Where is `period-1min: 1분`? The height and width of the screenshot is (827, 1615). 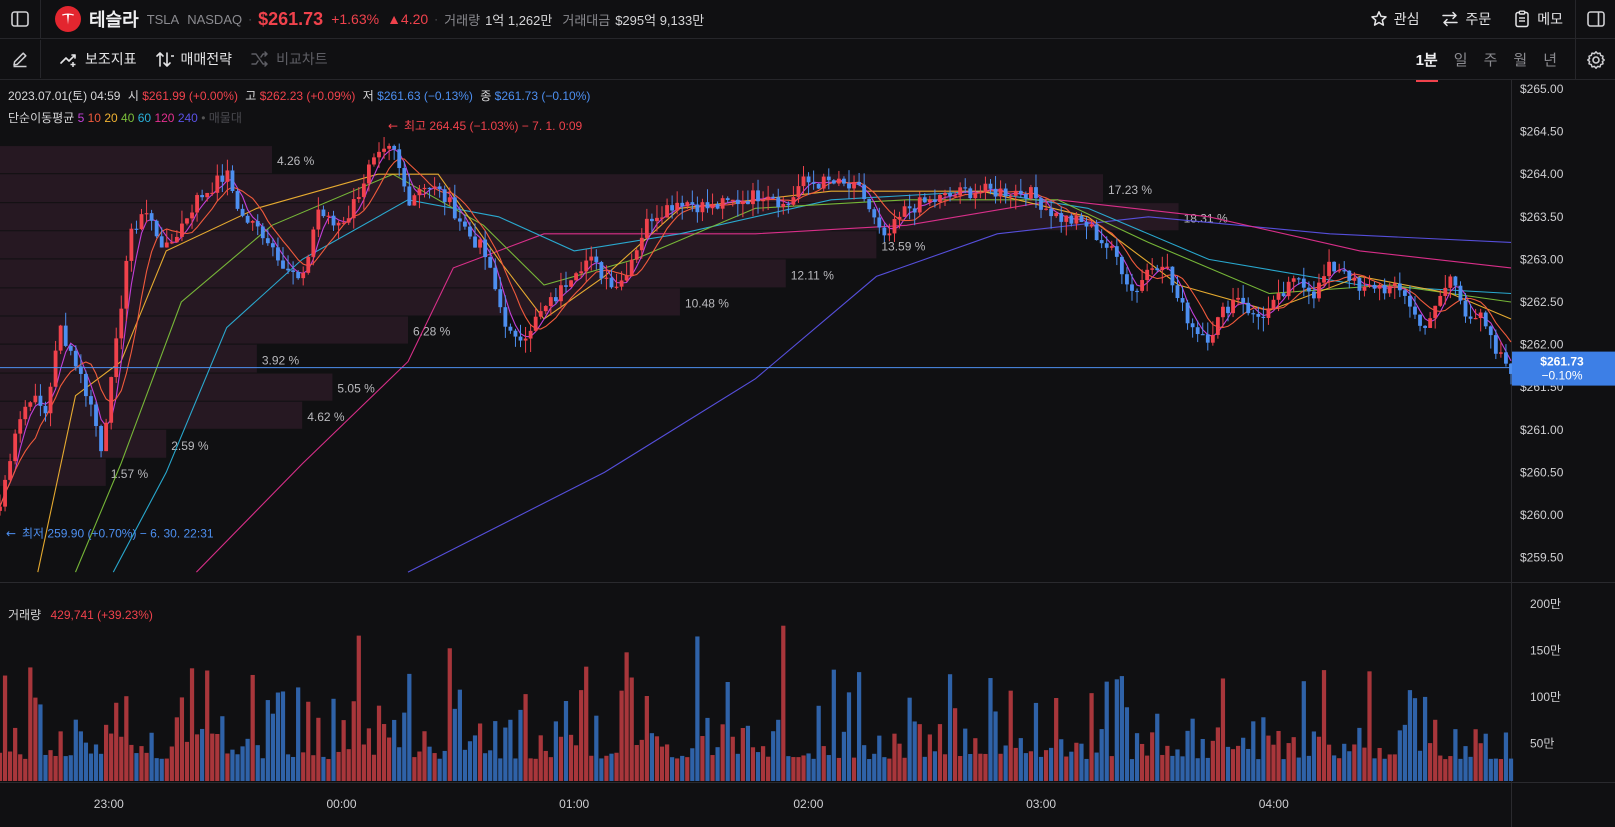
period-1min: 1분 is located at coordinates (1426, 65).